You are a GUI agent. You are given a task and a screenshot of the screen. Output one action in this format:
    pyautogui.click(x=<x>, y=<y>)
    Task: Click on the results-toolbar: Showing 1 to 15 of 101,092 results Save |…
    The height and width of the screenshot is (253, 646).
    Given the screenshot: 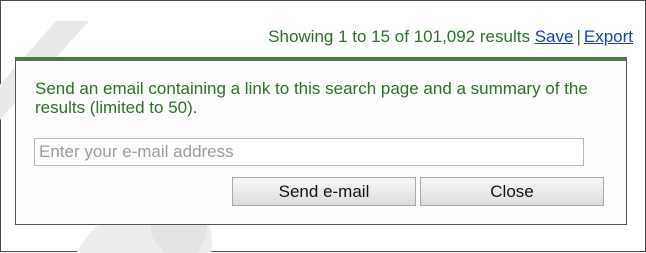 What is the action you would take?
    pyautogui.click(x=450, y=37)
    